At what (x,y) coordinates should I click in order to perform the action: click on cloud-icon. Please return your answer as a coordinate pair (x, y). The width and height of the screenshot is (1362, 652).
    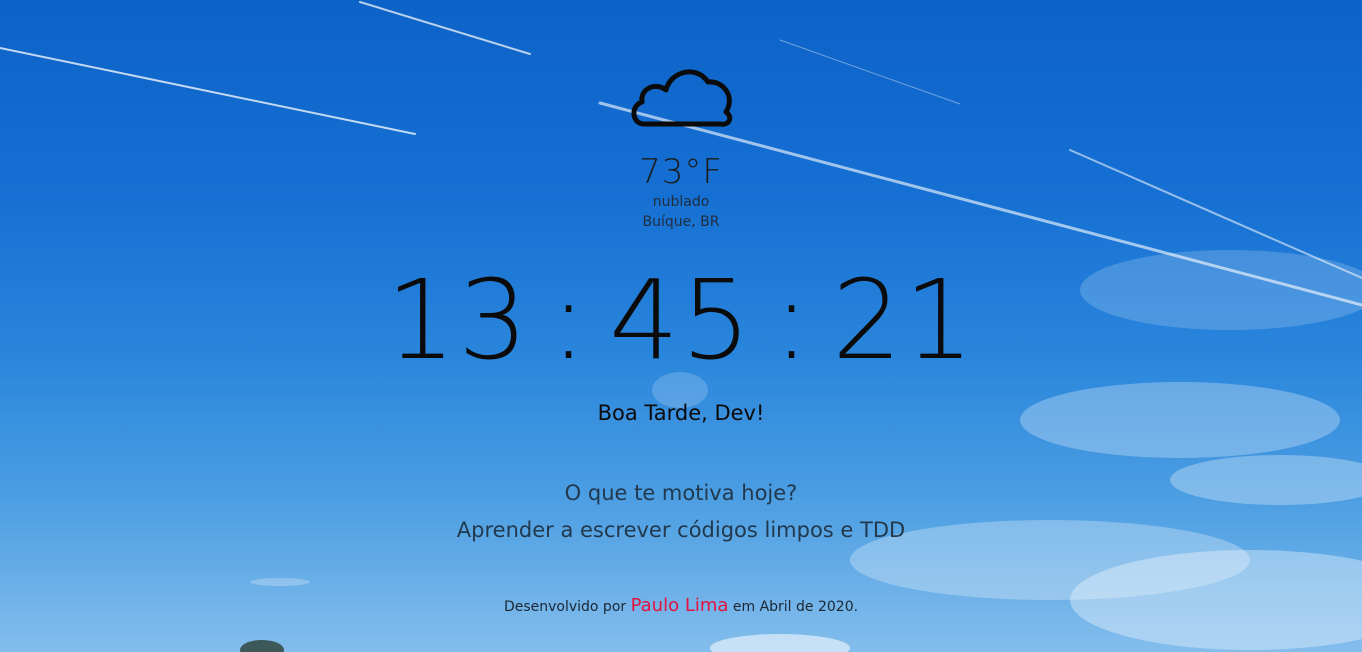
    Looking at the image, I should click on (682, 98).